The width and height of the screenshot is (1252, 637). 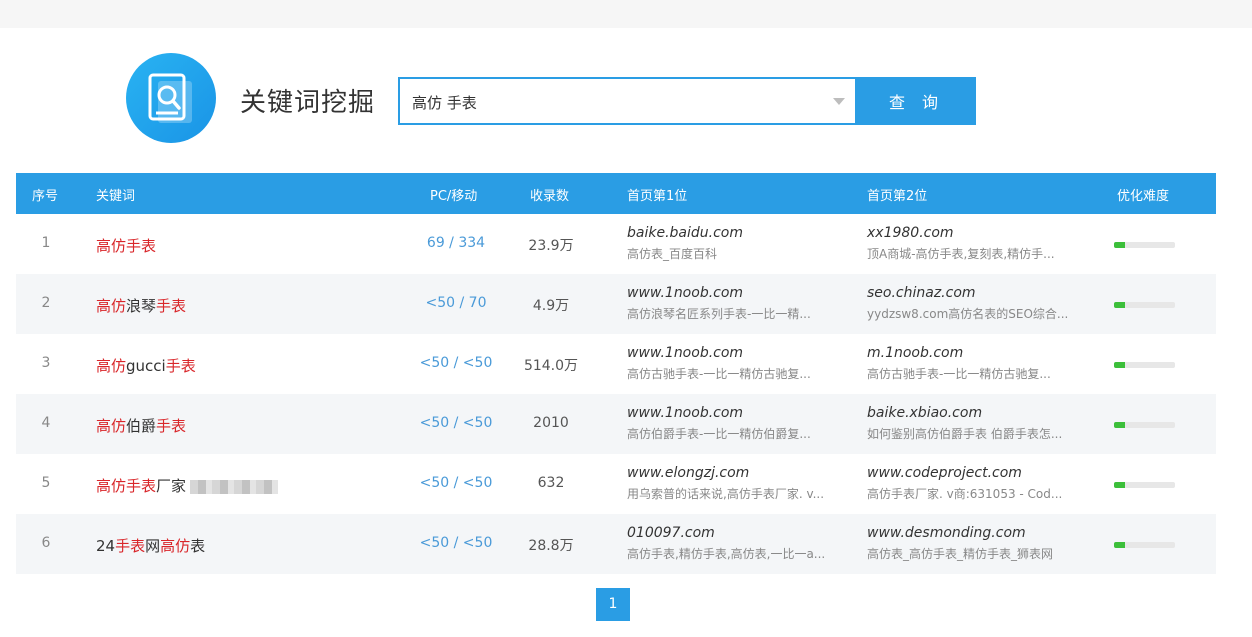 I want to click on rank1-domain: www.elongzj.com, so click(x=738, y=473).